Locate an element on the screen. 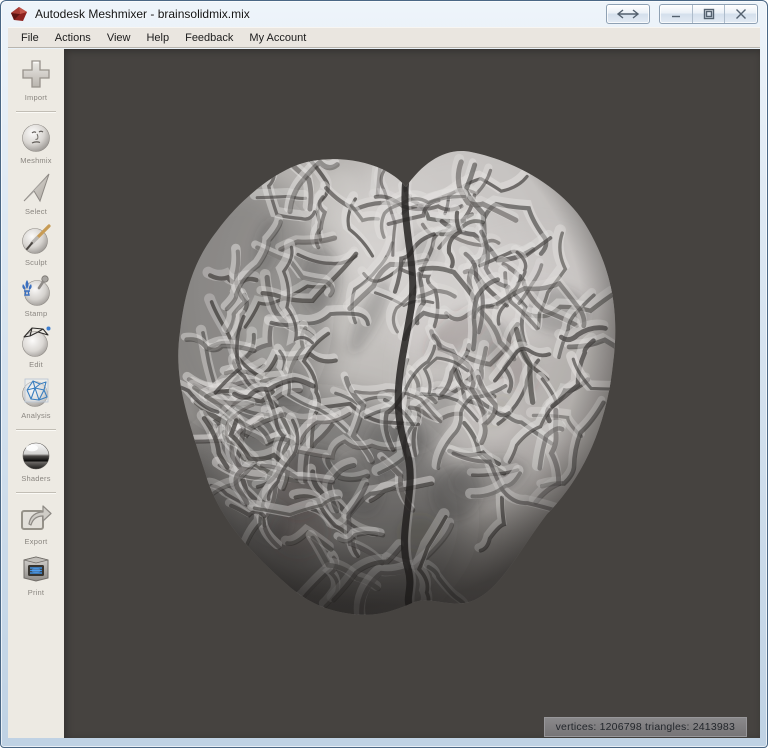  tool-export: Export is located at coordinates (36, 523).